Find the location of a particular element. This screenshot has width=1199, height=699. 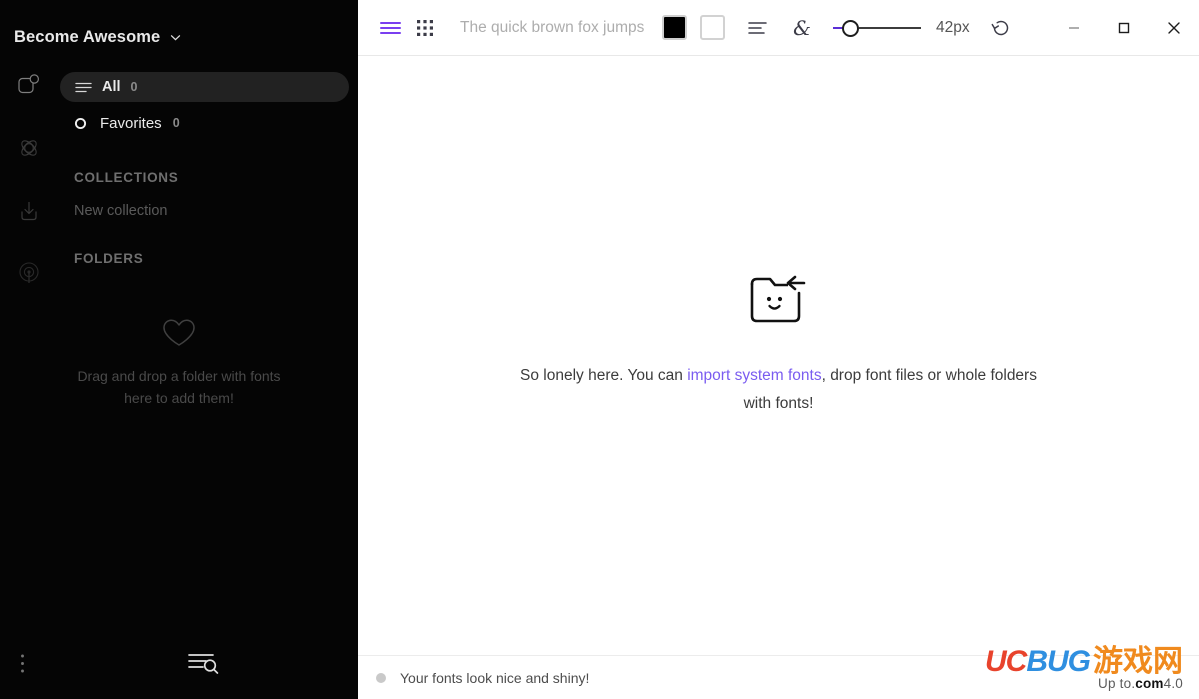

folders-heading: FOLDERS is located at coordinates (109, 258).